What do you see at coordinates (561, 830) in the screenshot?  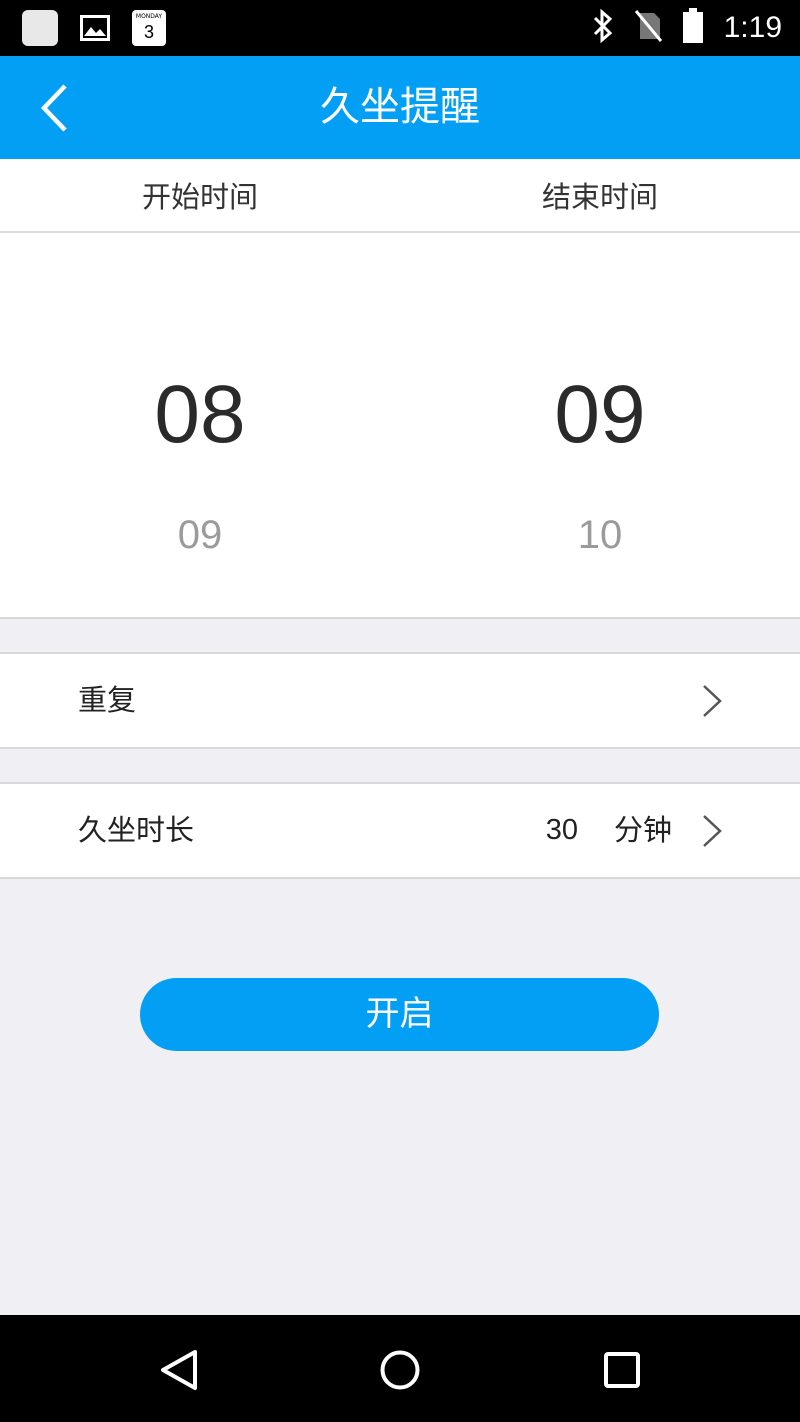 I see `duration-value: 30` at bounding box center [561, 830].